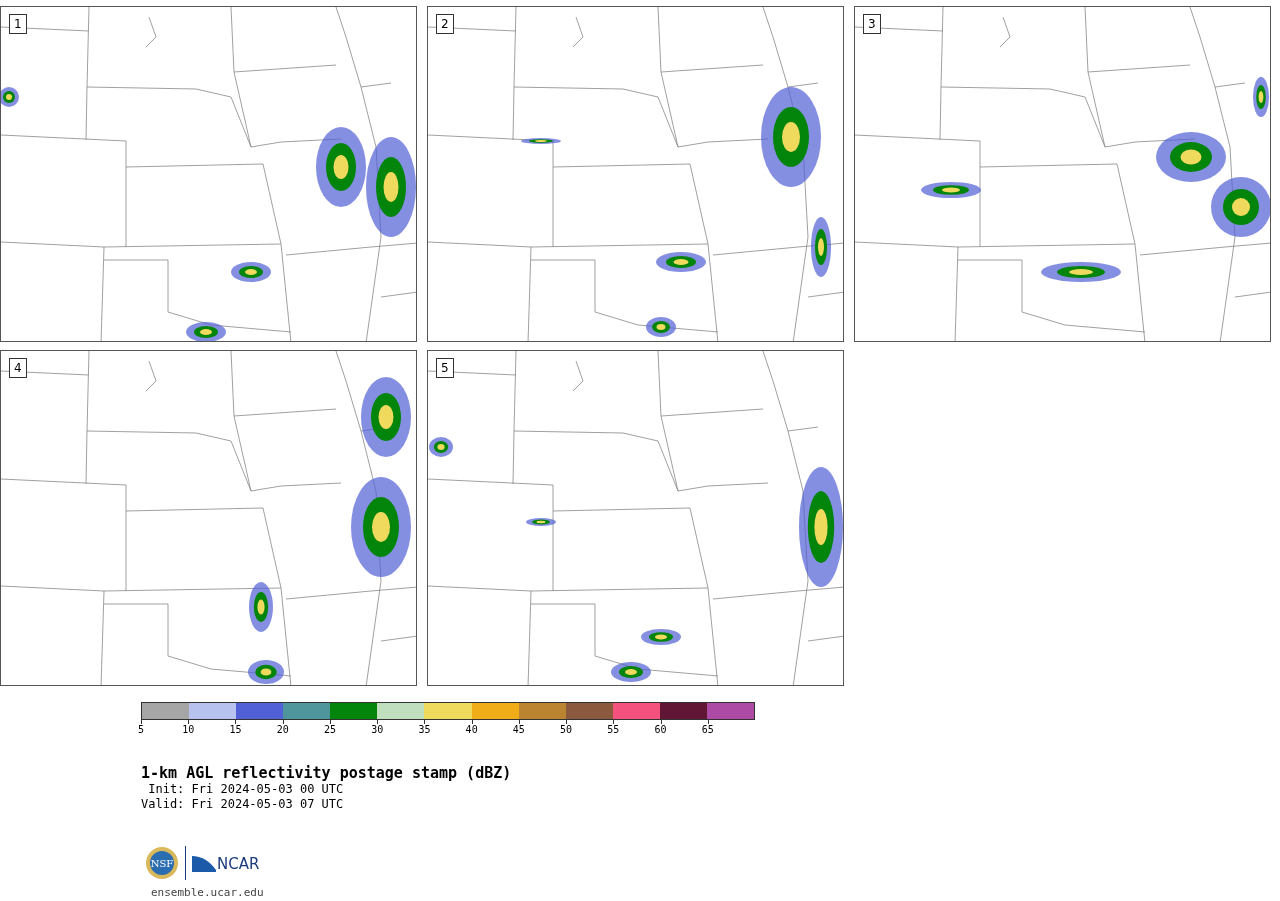 This screenshot has width=1280, height=901. Describe the element at coordinates (518, 729) in the screenshot. I see `tick-label: 45` at that location.